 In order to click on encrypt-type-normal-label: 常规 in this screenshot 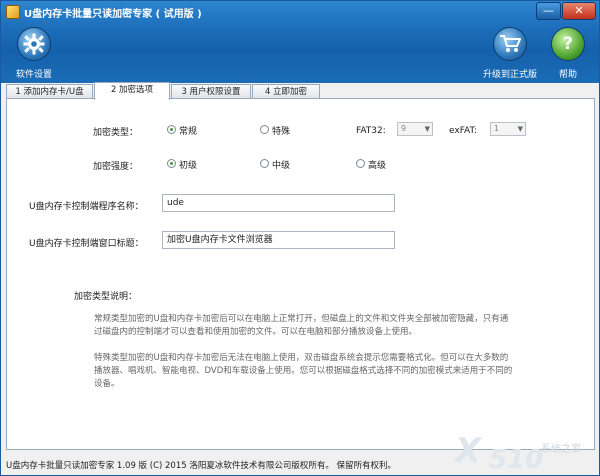, I will do `click(188, 132)`.